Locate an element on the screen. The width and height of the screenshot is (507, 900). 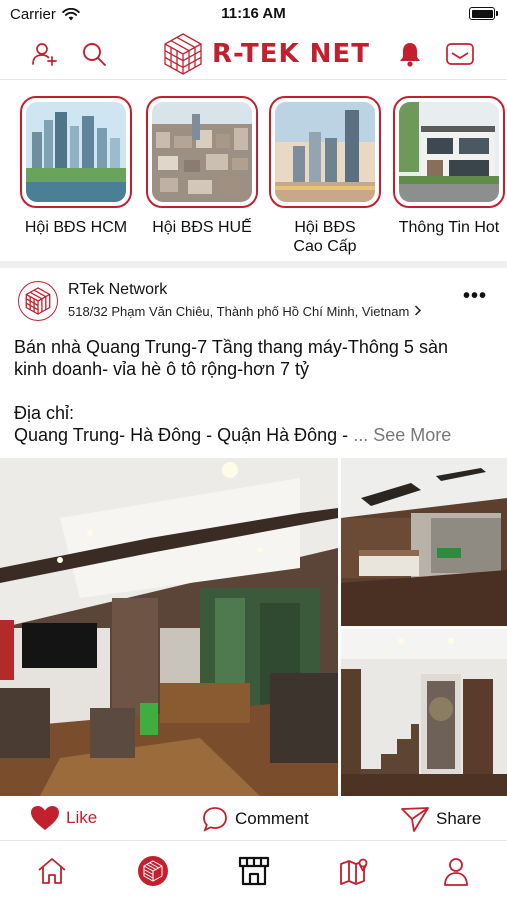
bell-icon is located at coordinates (410, 54).